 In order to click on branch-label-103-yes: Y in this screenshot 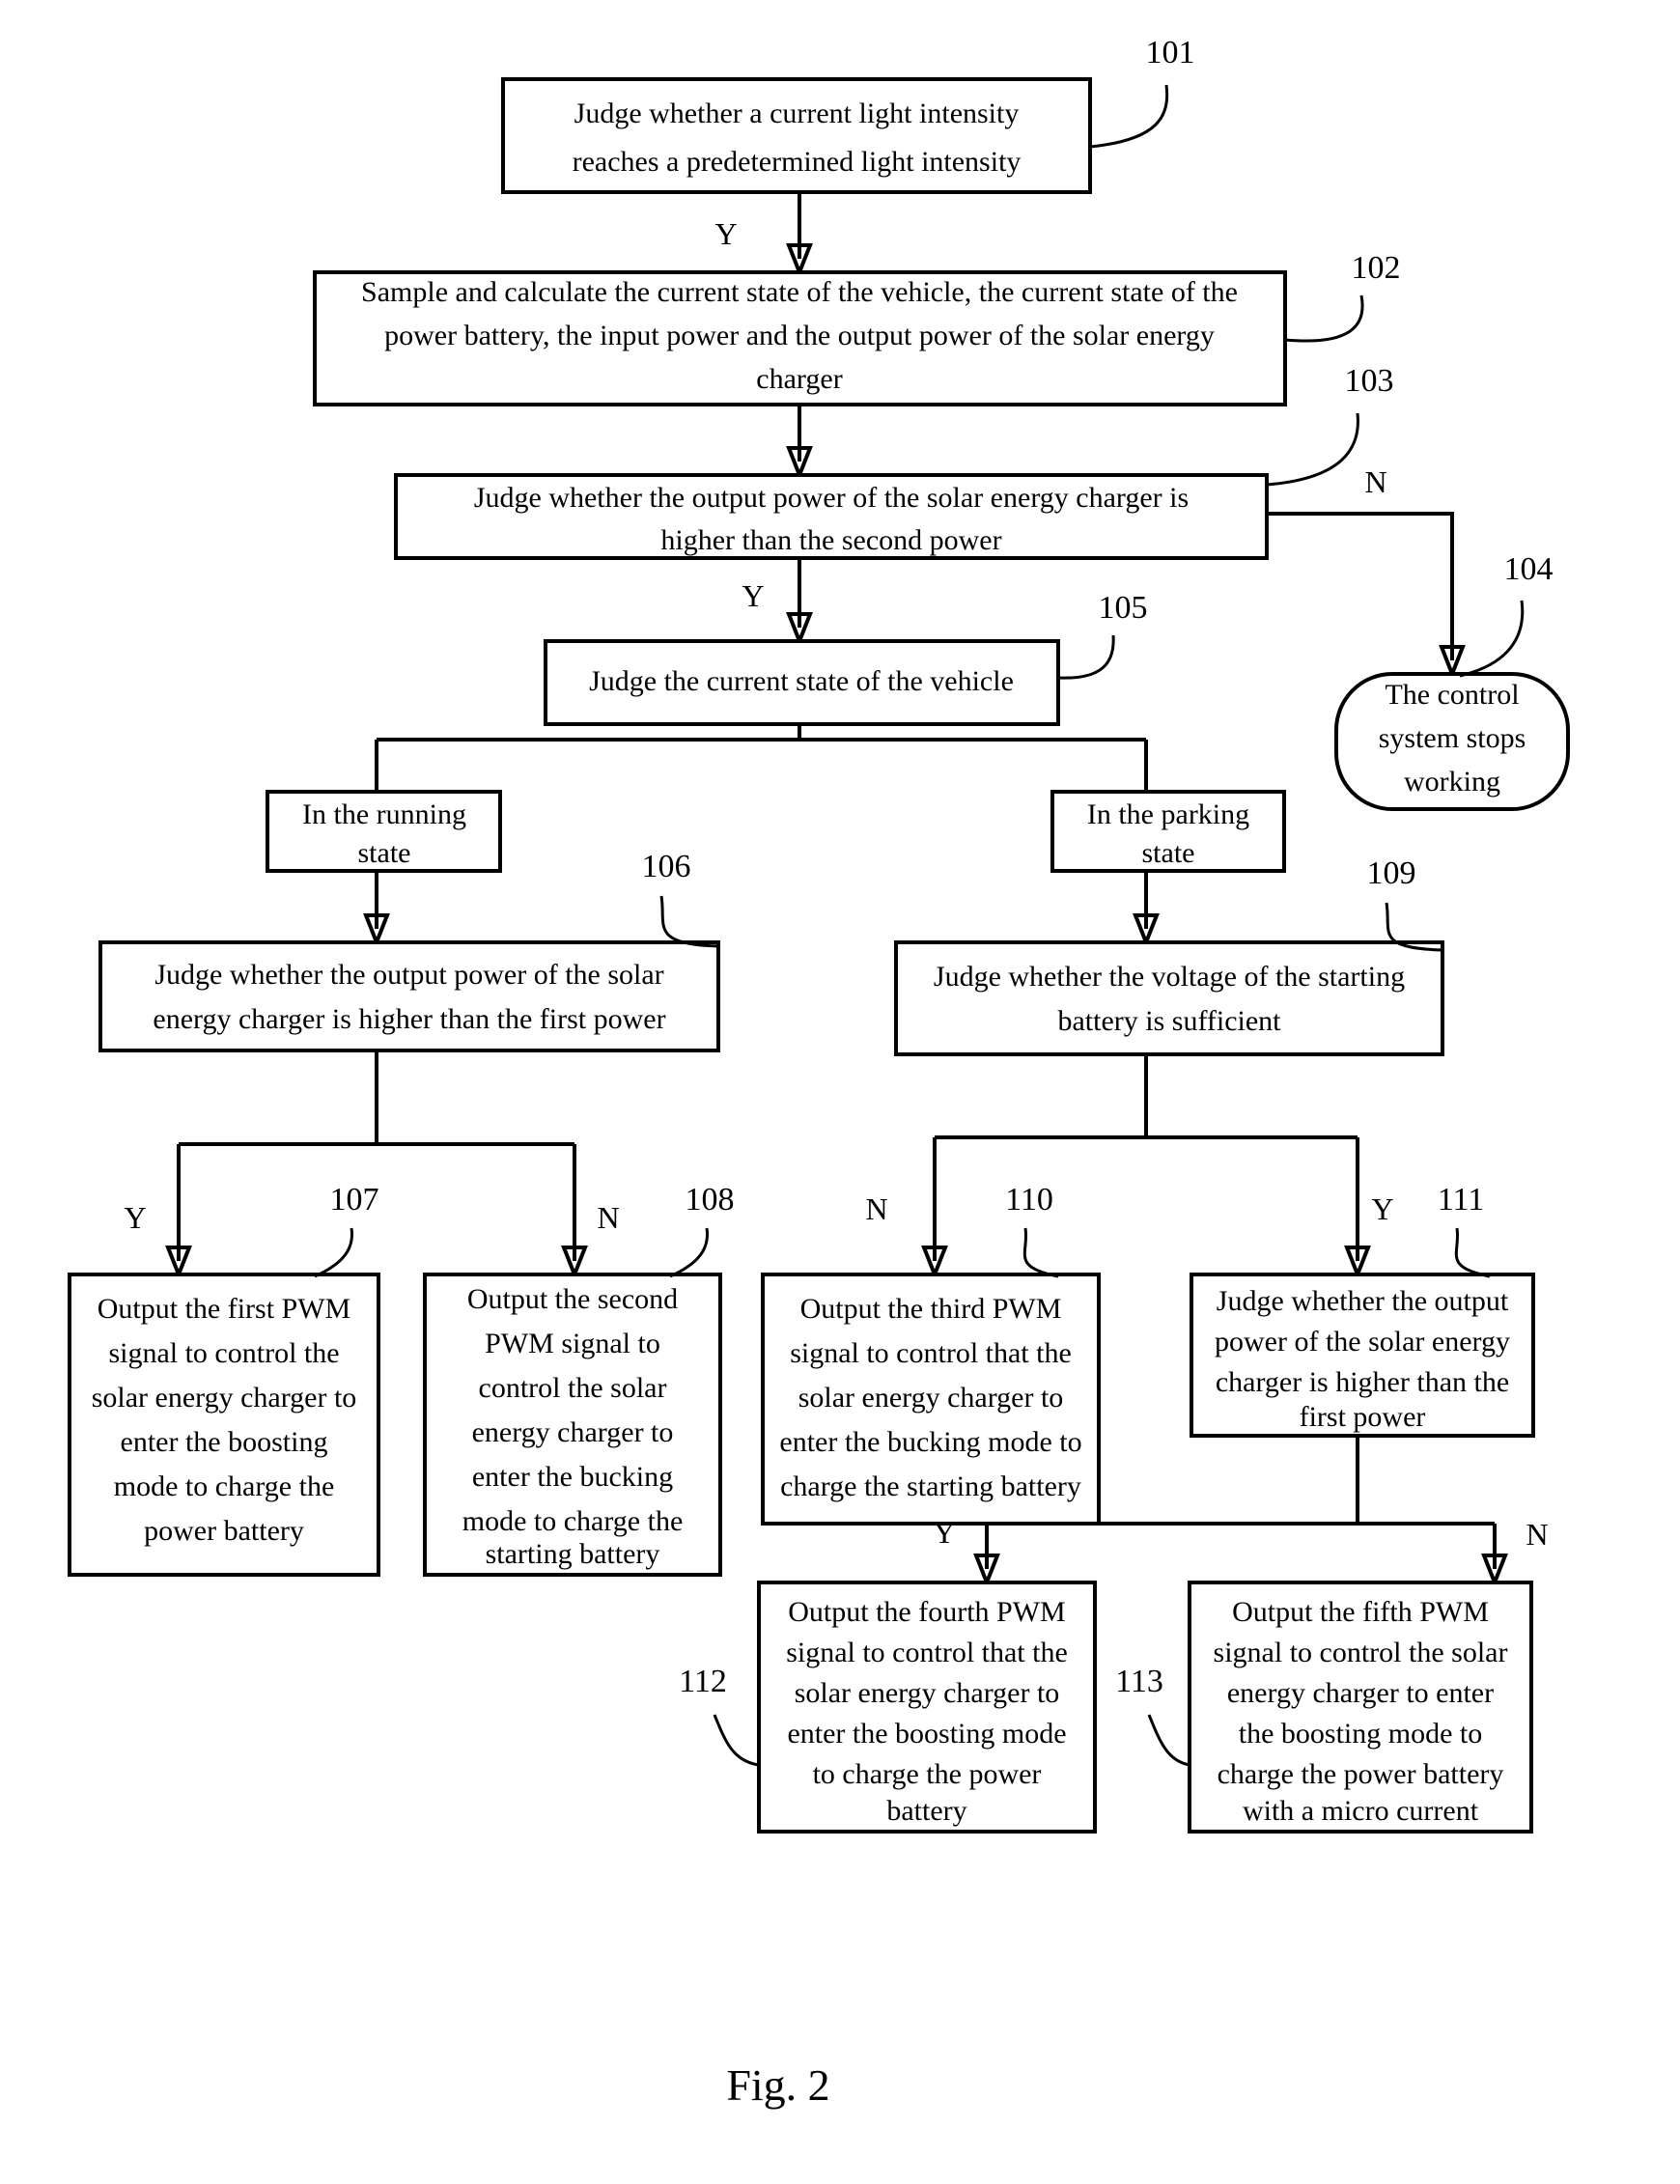, I will do `click(753, 596)`.